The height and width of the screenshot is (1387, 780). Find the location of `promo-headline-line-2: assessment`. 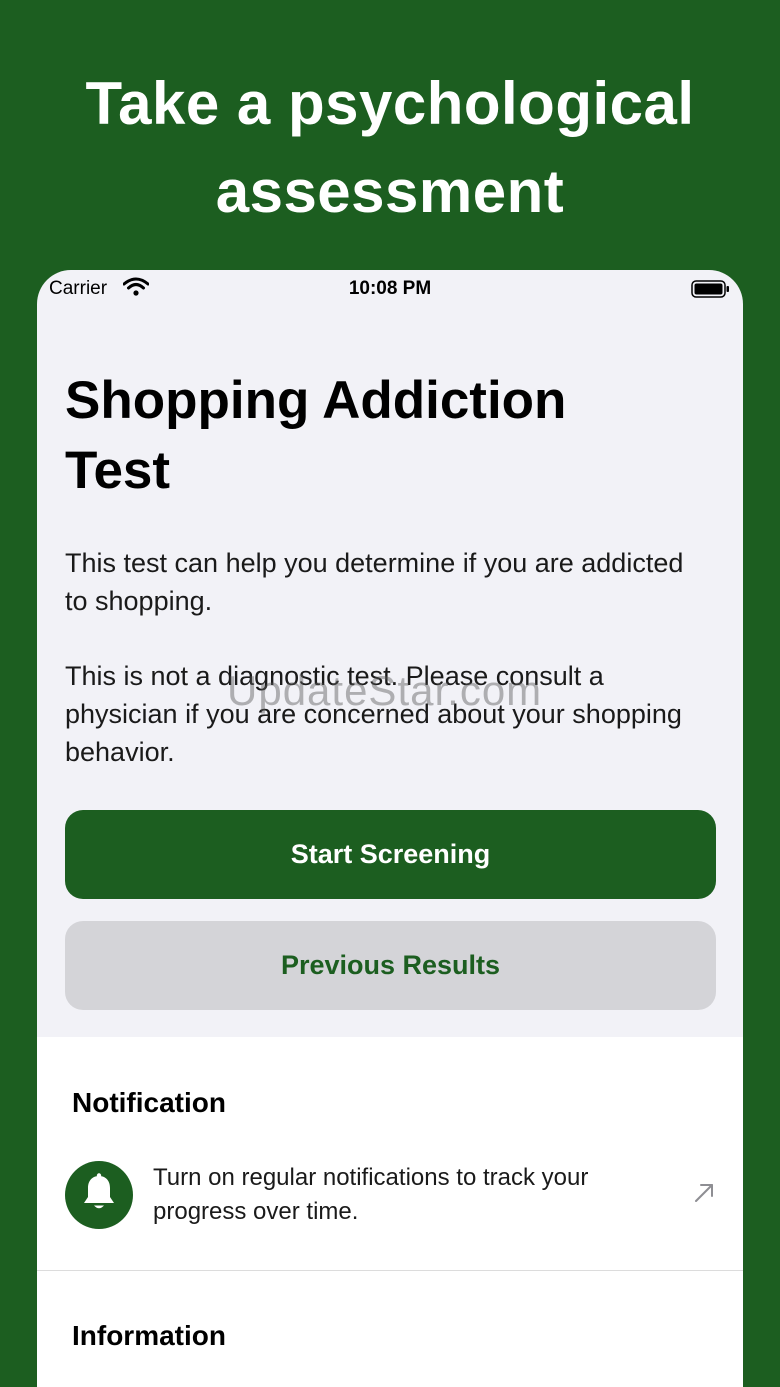

promo-headline-line-2: assessment is located at coordinates (390, 191).